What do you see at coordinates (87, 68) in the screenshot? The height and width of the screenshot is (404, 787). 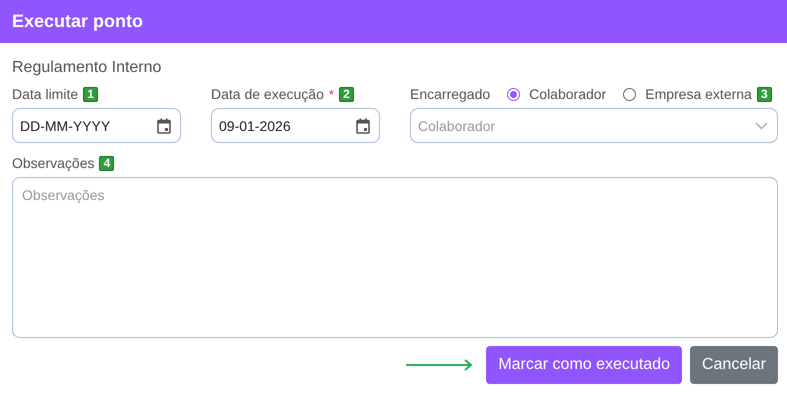 I see `section-title: Regulamento Interno` at bounding box center [87, 68].